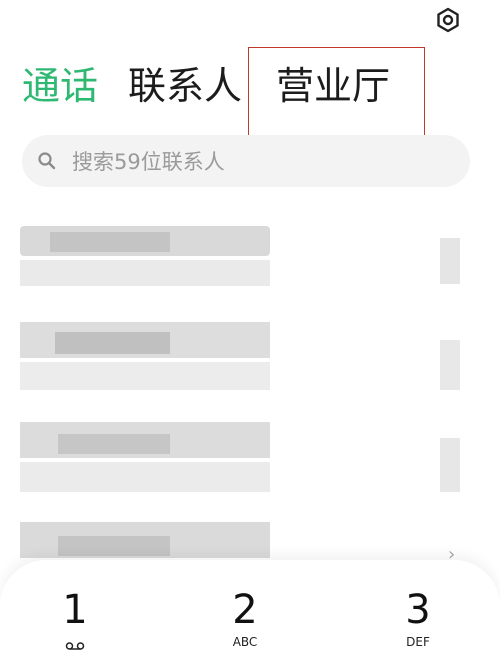 This screenshot has height=667, width=500. What do you see at coordinates (47, 161) in the screenshot?
I see `search-icon` at bounding box center [47, 161].